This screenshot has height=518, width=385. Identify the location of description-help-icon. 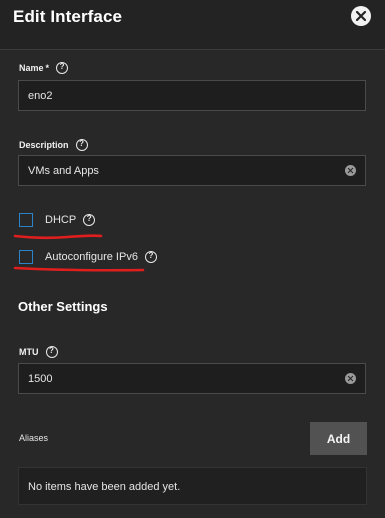
(81, 145).